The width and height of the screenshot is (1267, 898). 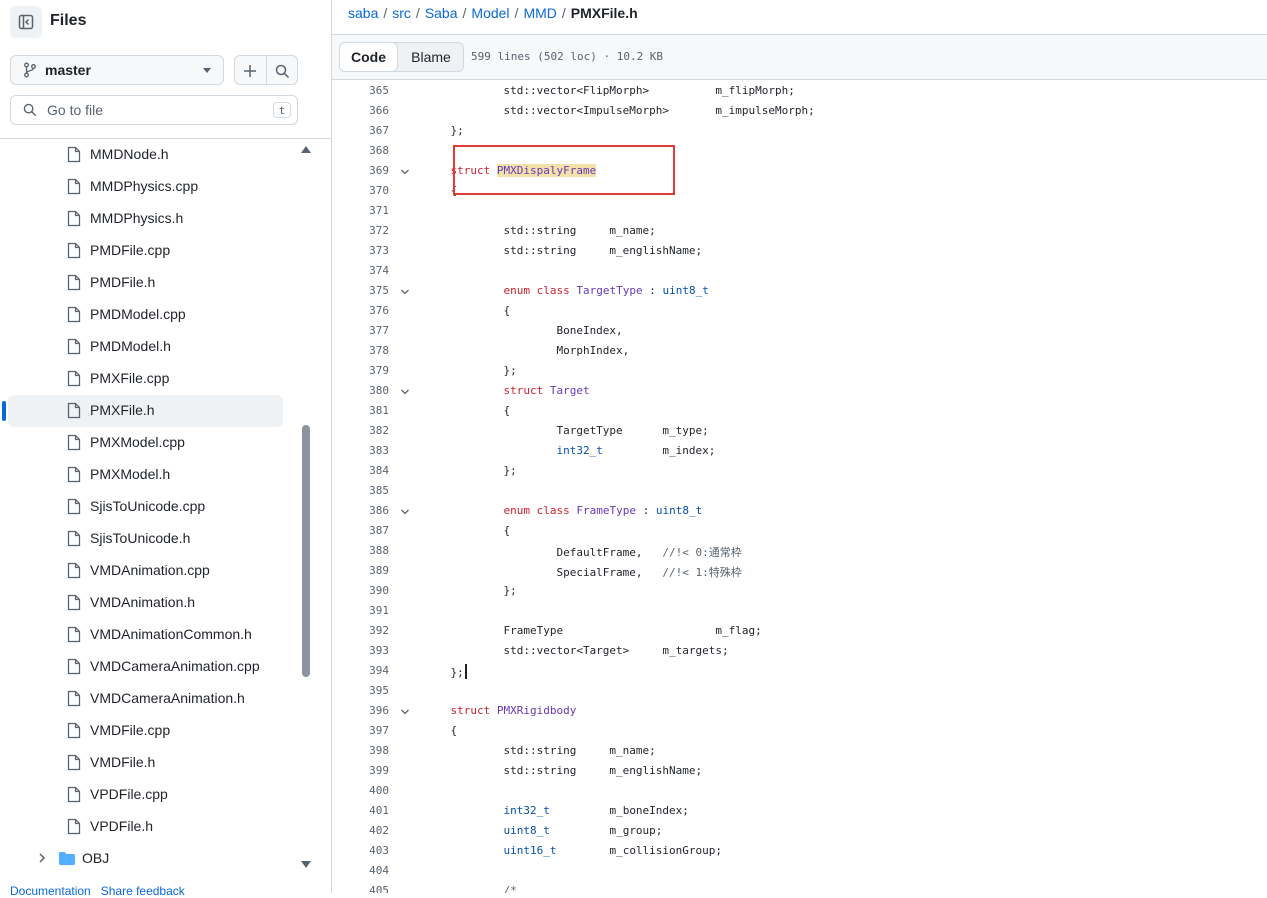 I want to click on file-icon, so click(x=74, y=698).